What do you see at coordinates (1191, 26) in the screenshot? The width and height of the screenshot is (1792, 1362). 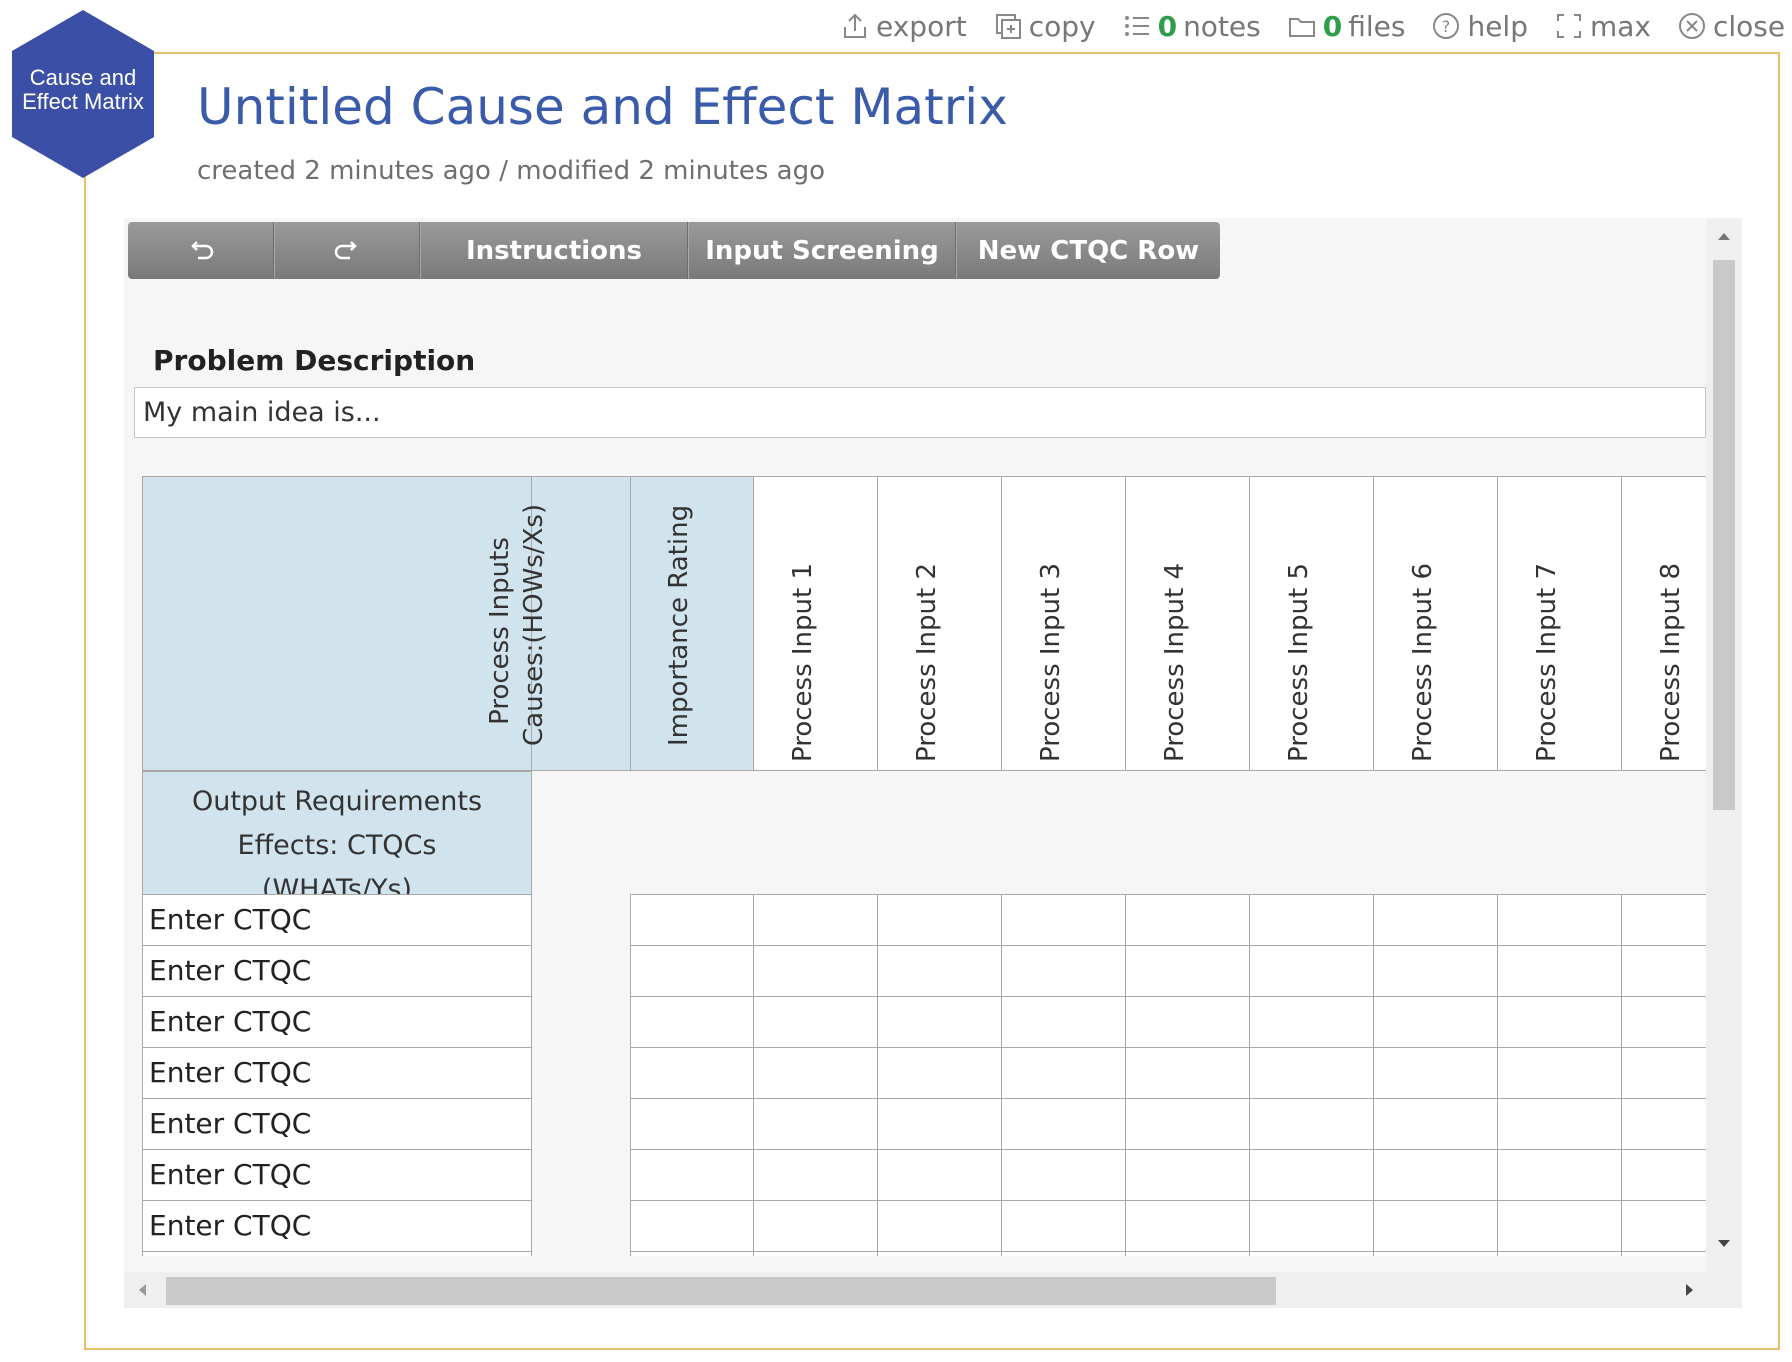 I see `notes-button: 0 notes` at bounding box center [1191, 26].